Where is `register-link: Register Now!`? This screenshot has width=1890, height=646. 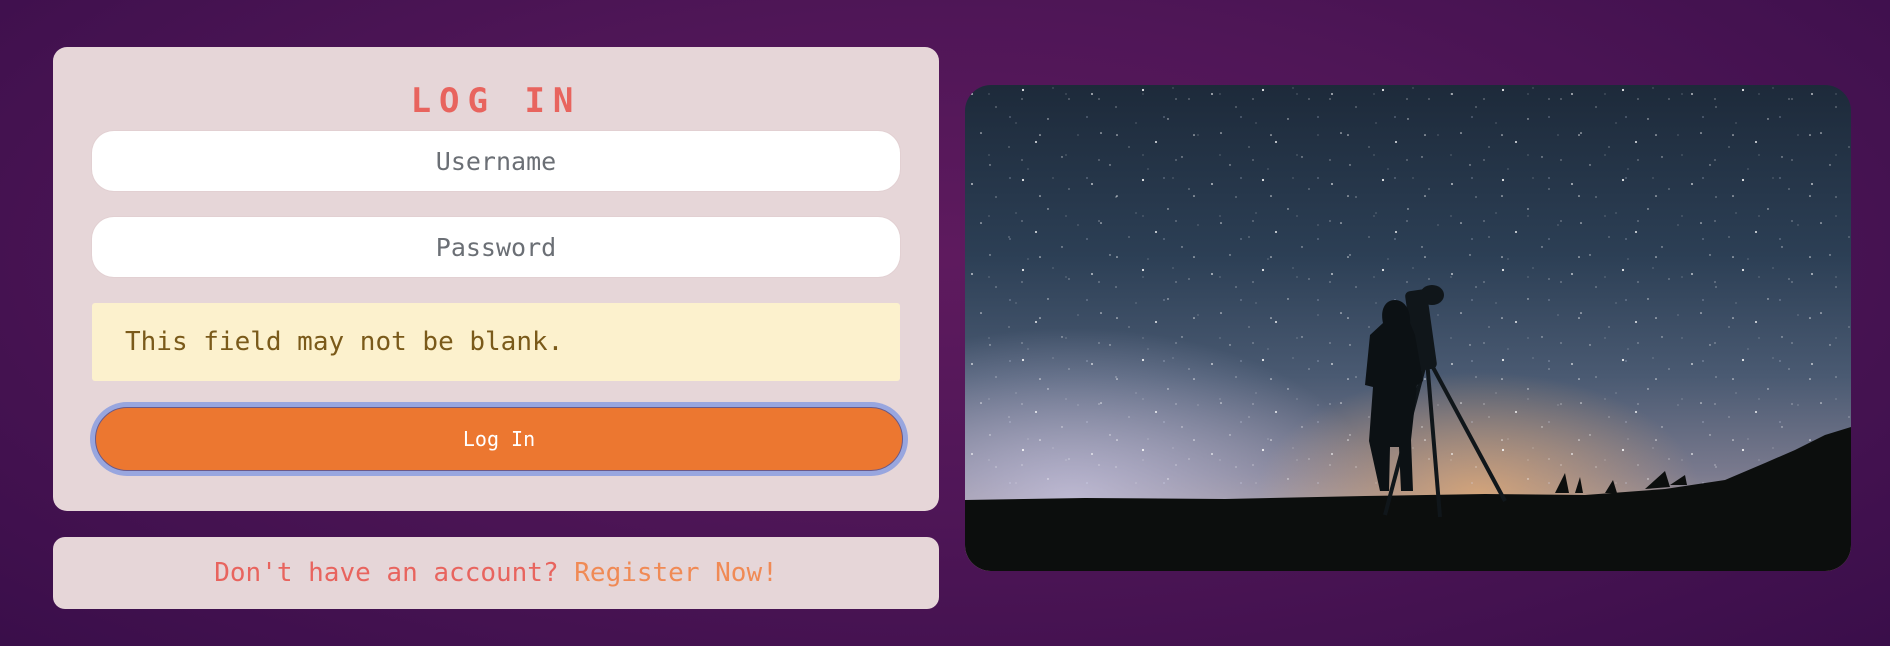 register-link: Register Now! is located at coordinates (676, 573).